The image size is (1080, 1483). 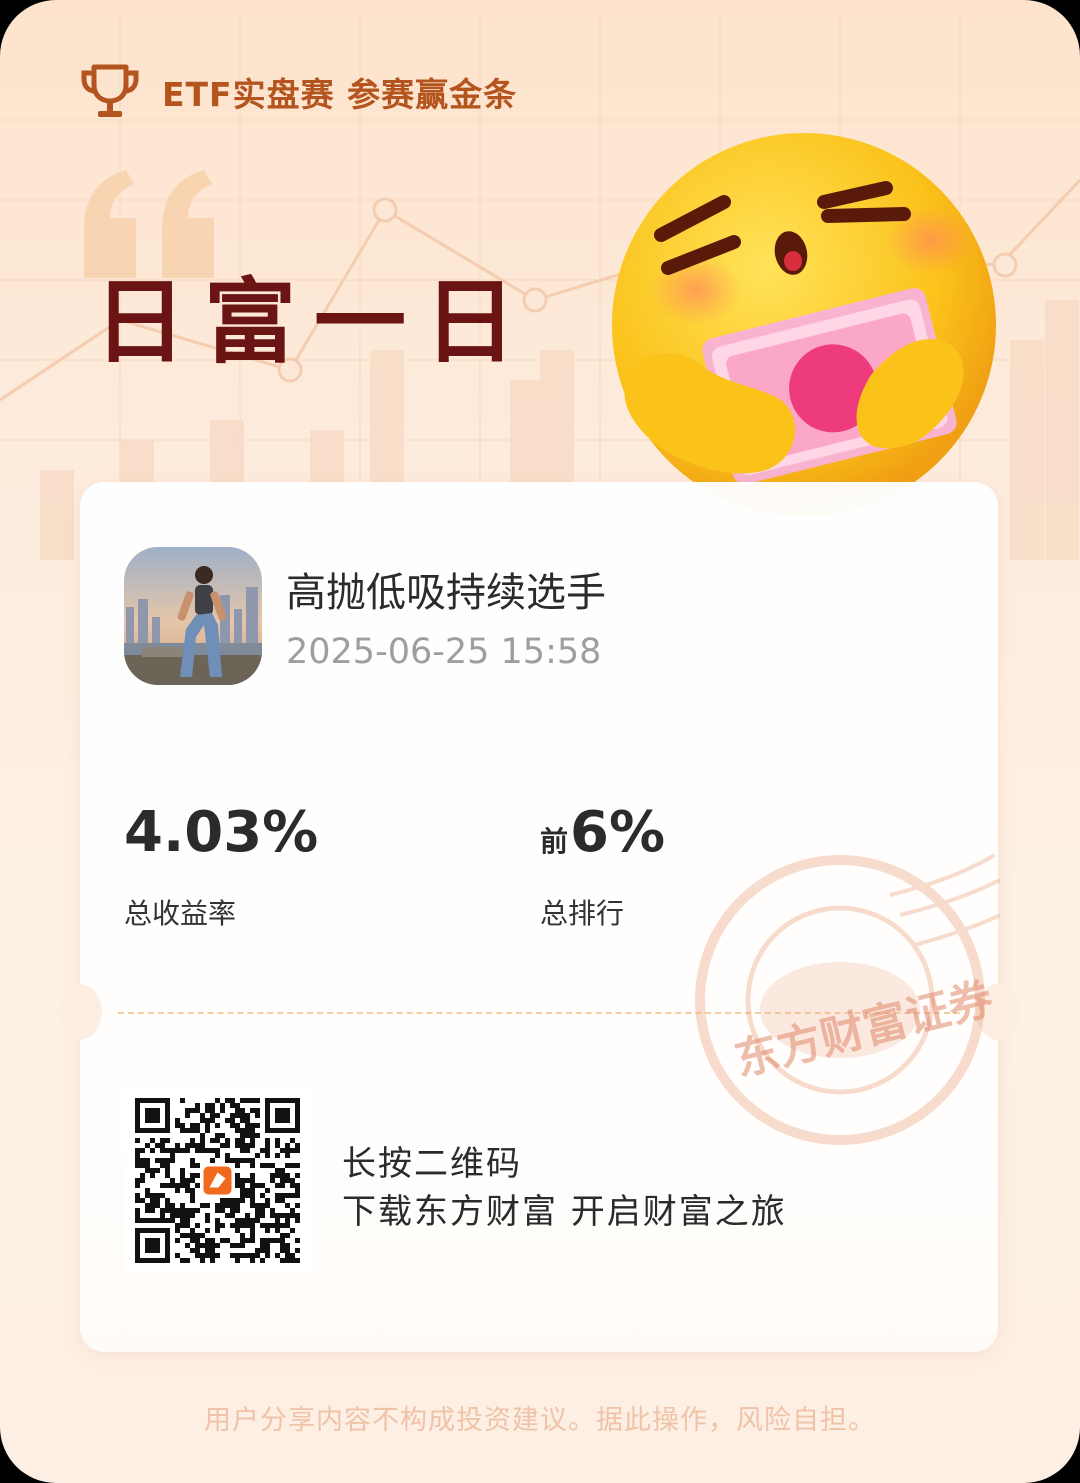 What do you see at coordinates (540, 1420) in the screenshot?
I see `risk-disclaimer: 用户分享内容不构成投资建议。据此操作，风险自担。` at bounding box center [540, 1420].